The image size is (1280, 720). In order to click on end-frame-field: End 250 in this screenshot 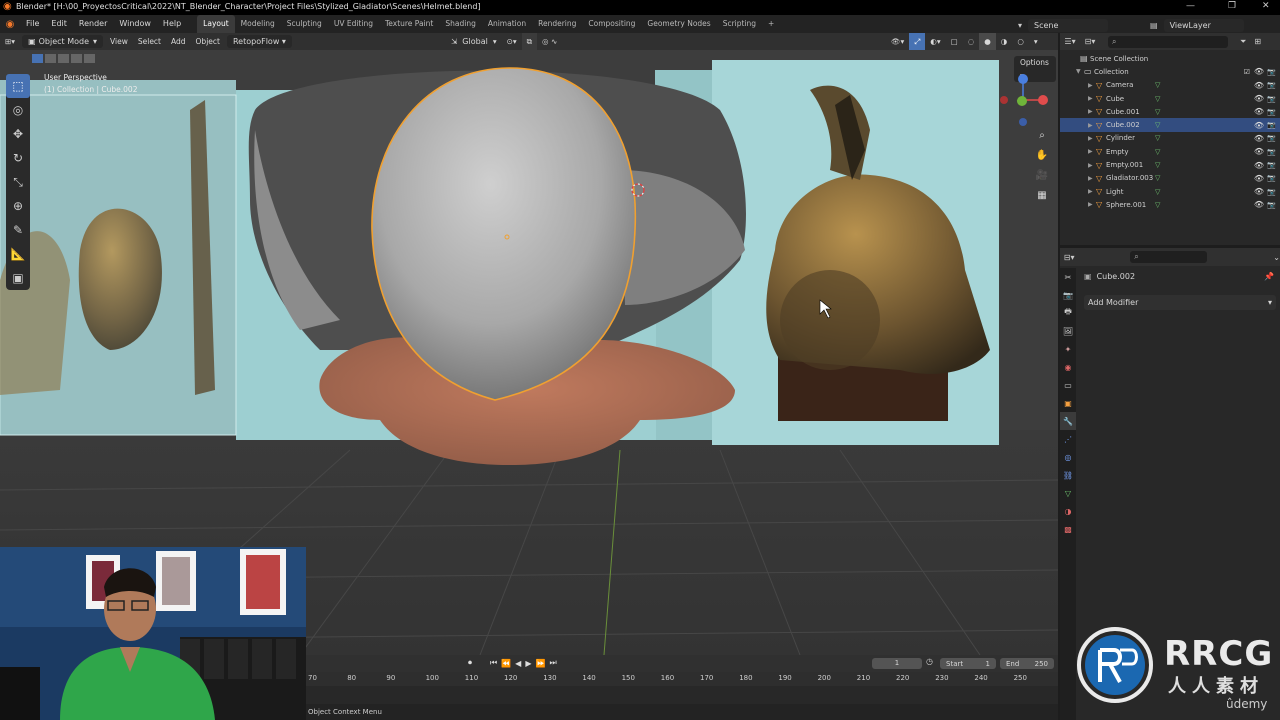, I will do `click(1027, 663)`.